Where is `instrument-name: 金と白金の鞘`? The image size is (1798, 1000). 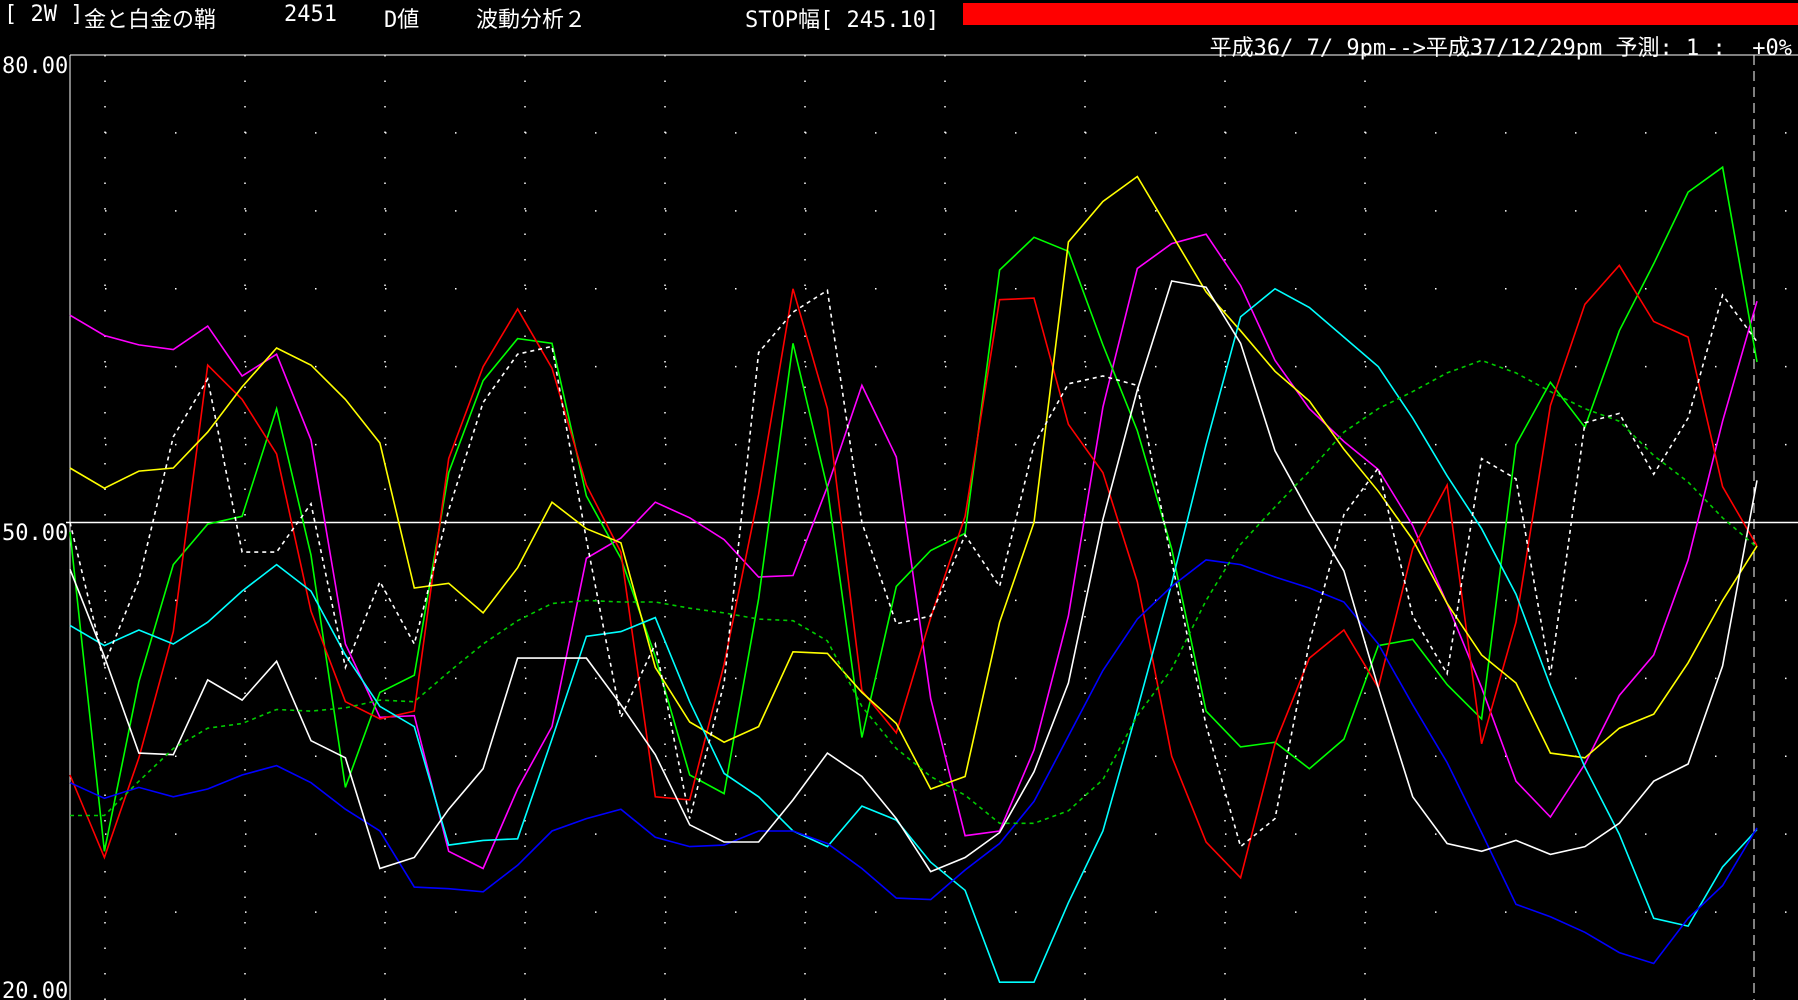
instrument-name: 金と白金の鞘 is located at coordinates (150, 20).